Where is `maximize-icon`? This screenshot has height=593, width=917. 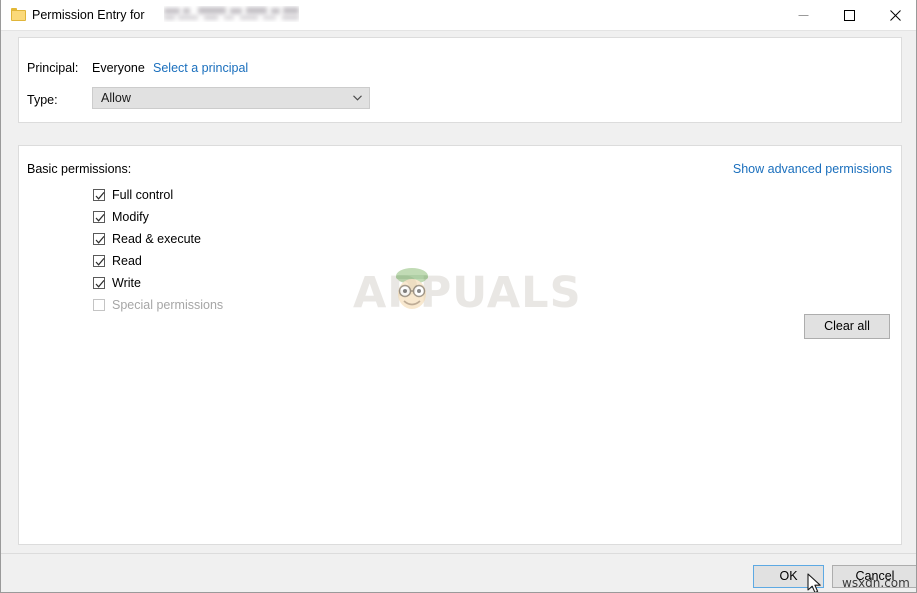 maximize-icon is located at coordinates (849, 15).